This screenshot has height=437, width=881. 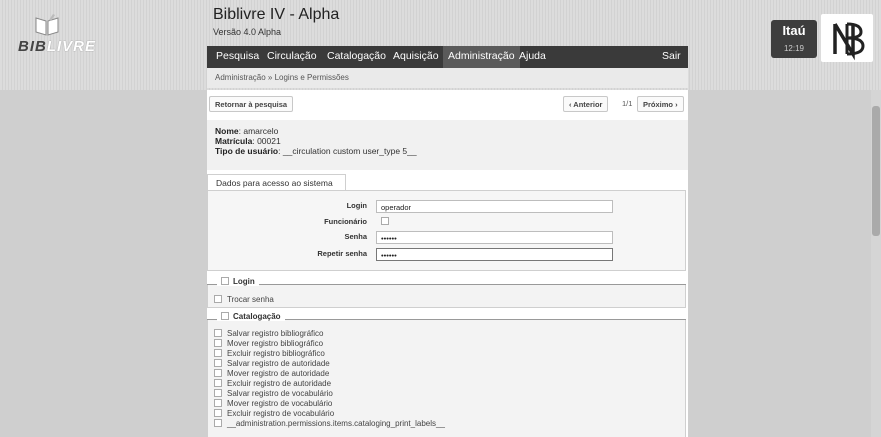 What do you see at coordinates (355, 236) in the screenshot?
I see `password-label: Senha` at bounding box center [355, 236].